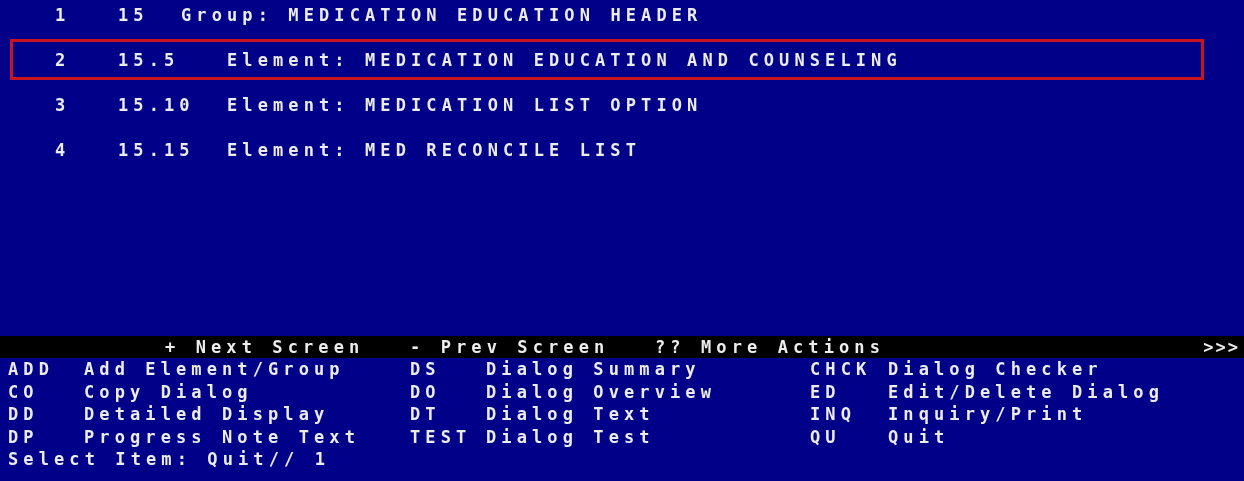  I want to click on item-number: 1, so click(63, 14).